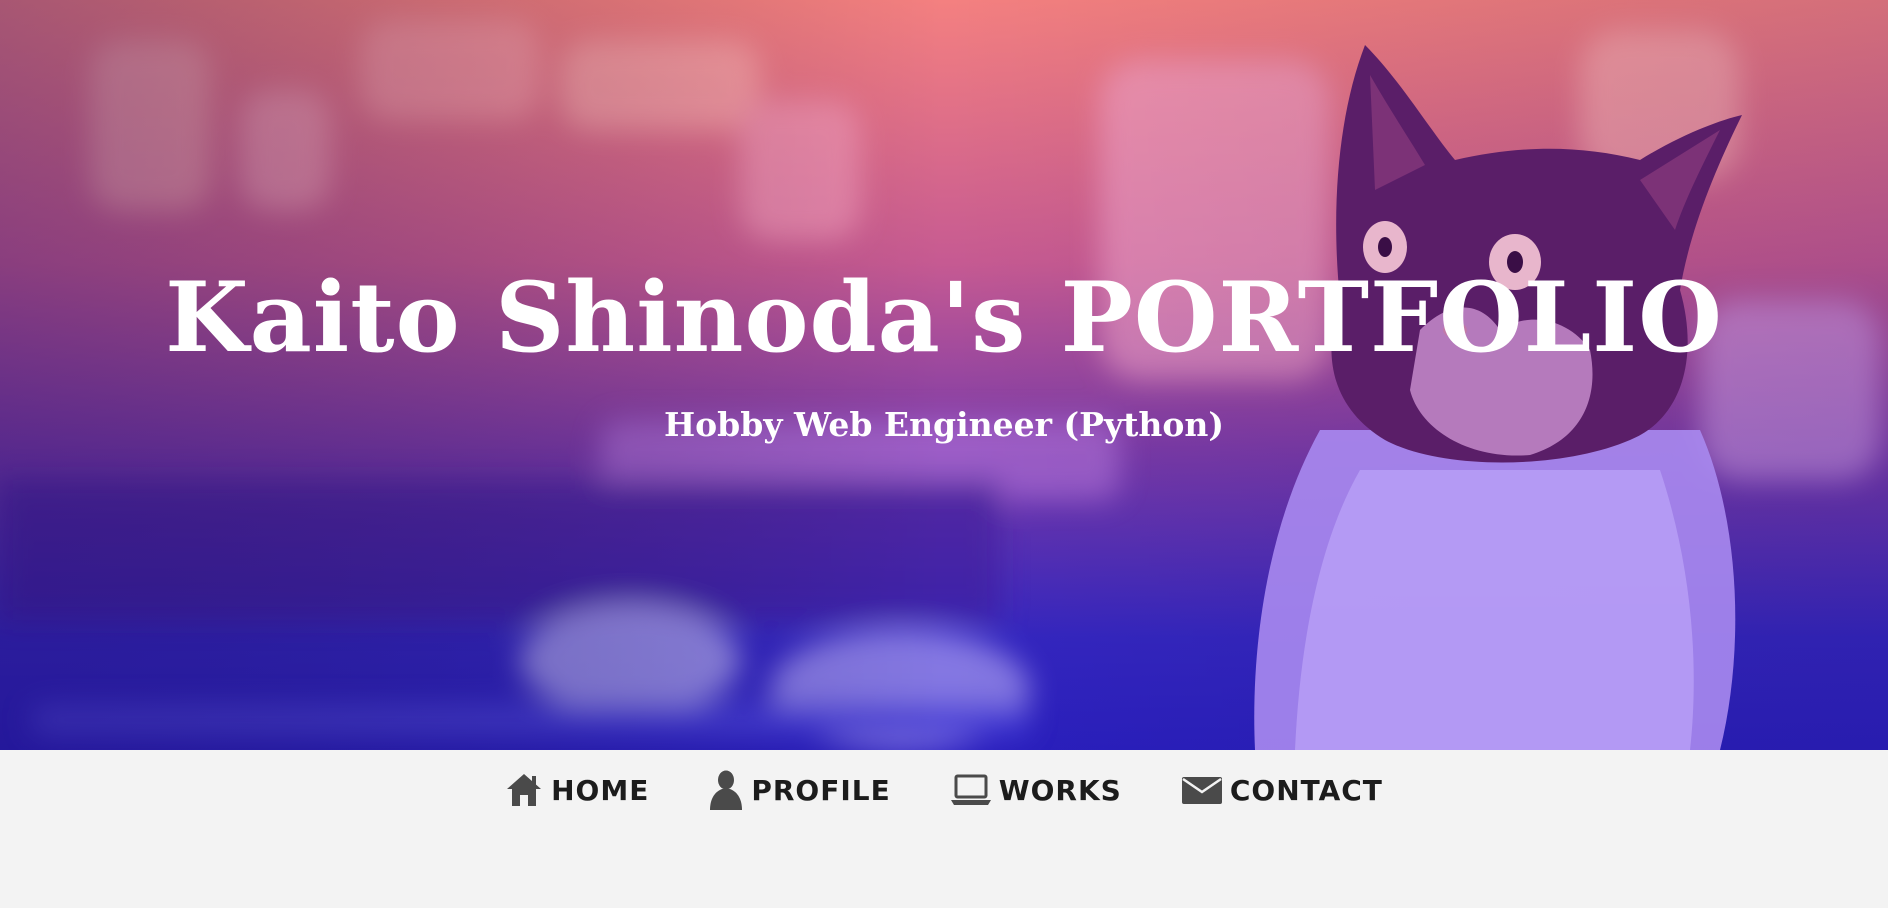 This screenshot has height=908, width=1888. I want to click on nav-item-profile: PROFILE, so click(799, 790).